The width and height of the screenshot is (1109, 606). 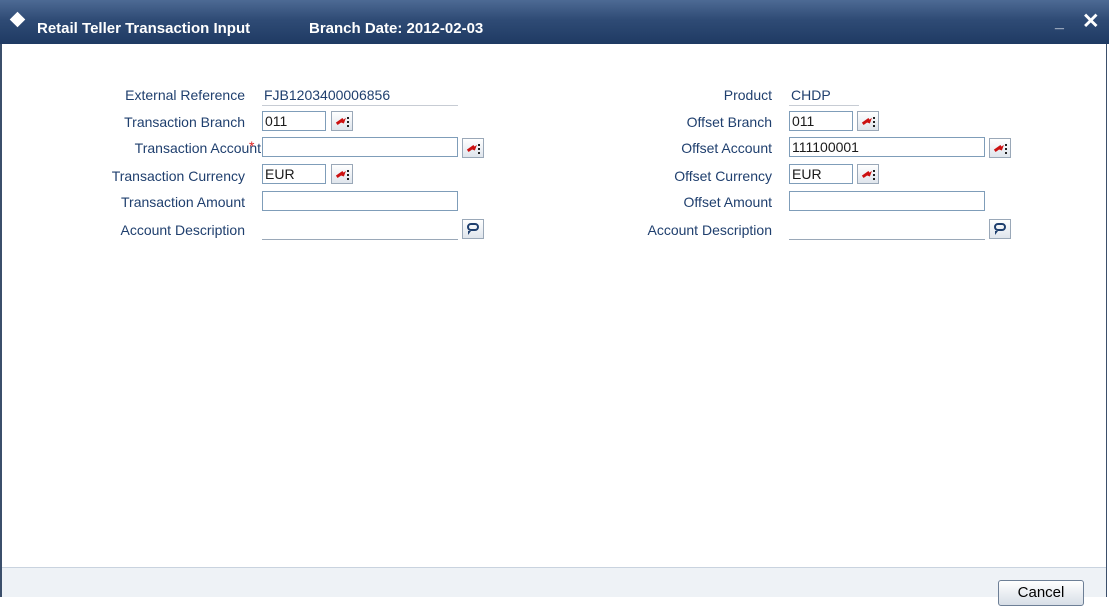 What do you see at coordinates (727, 202) in the screenshot?
I see `offset-amount-label: Offset Amount` at bounding box center [727, 202].